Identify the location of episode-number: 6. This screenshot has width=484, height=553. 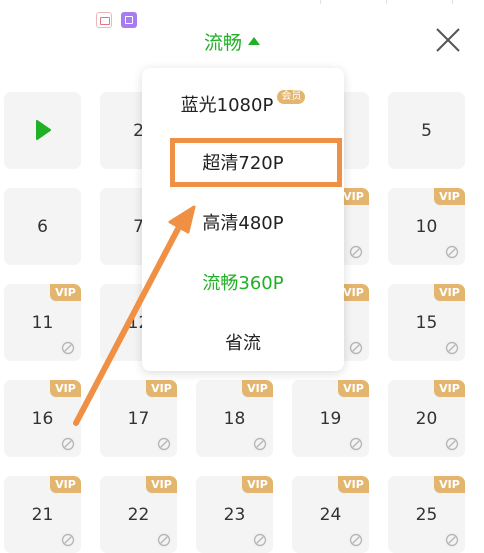
(42, 226).